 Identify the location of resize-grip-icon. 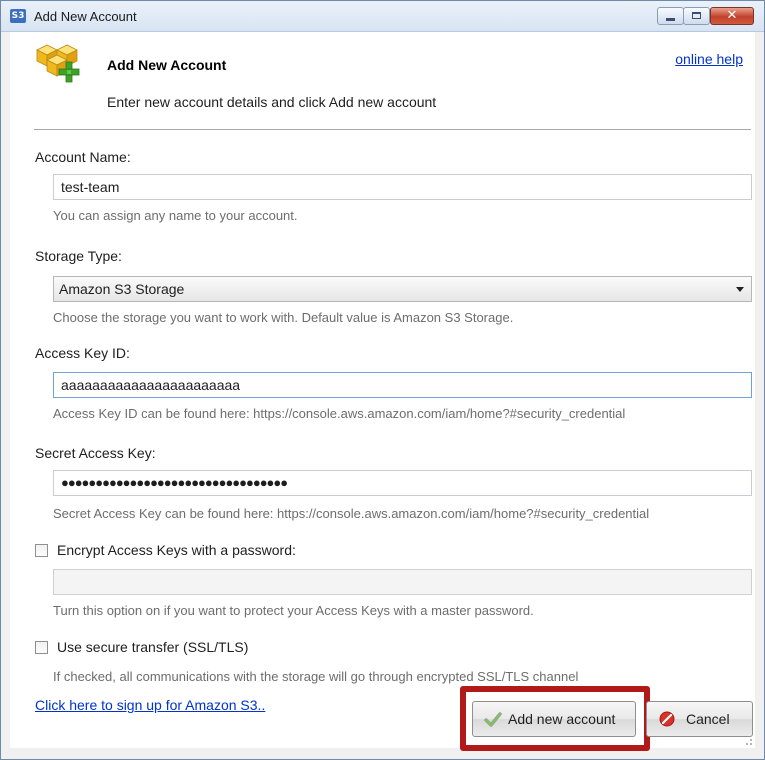
(748, 741).